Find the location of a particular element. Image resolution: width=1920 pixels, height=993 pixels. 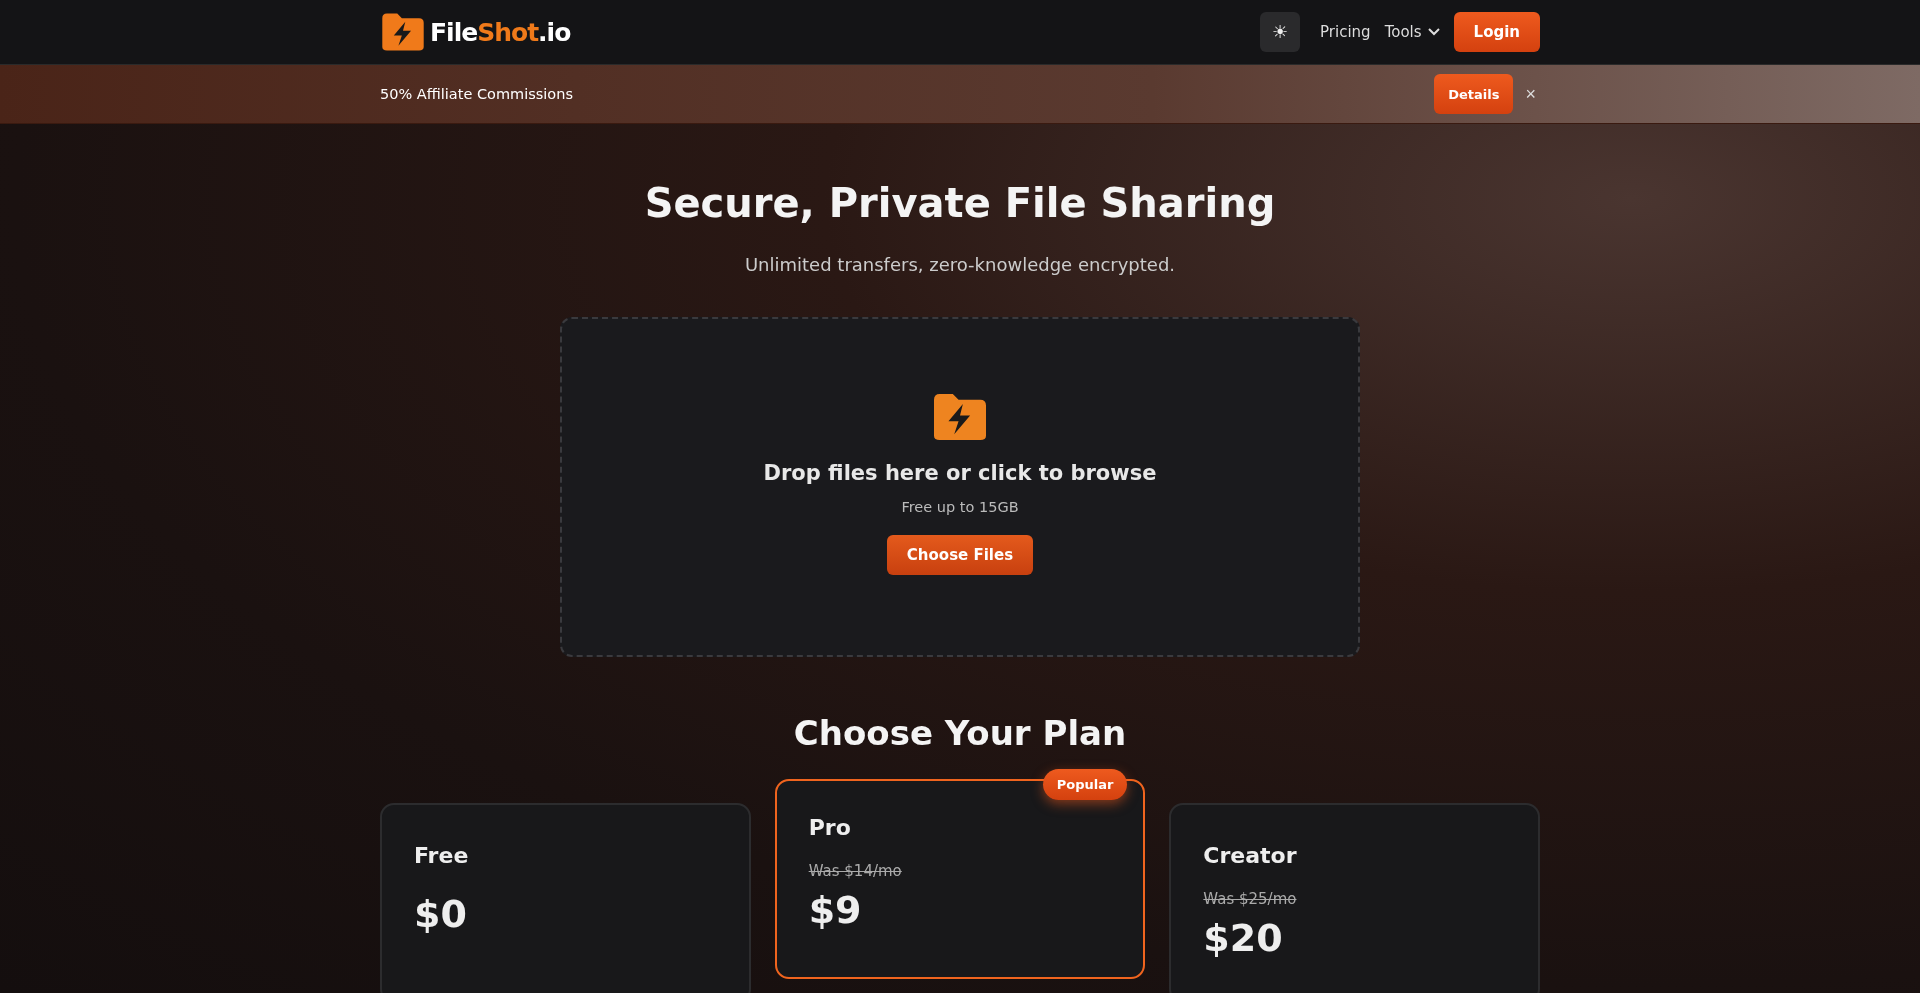

login-button: Login is located at coordinates (1496, 32).